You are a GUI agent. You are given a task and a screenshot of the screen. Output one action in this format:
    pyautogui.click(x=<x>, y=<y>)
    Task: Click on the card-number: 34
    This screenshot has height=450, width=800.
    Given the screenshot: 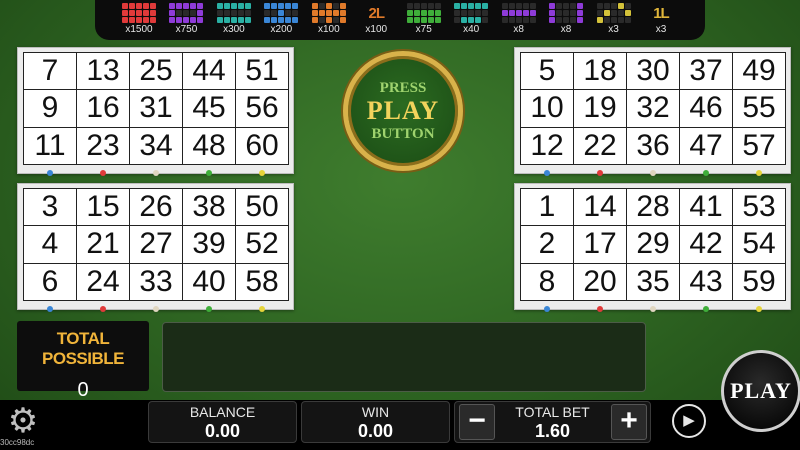 What is the action you would take?
    pyautogui.click(x=156, y=146)
    